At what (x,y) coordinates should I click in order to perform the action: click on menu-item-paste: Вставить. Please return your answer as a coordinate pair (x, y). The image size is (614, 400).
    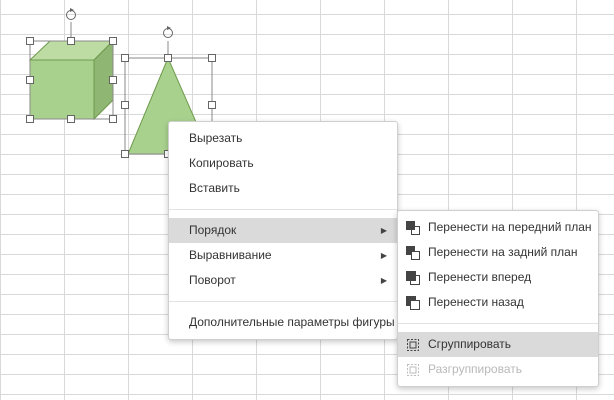
    Looking at the image, I should click on (283, 188).